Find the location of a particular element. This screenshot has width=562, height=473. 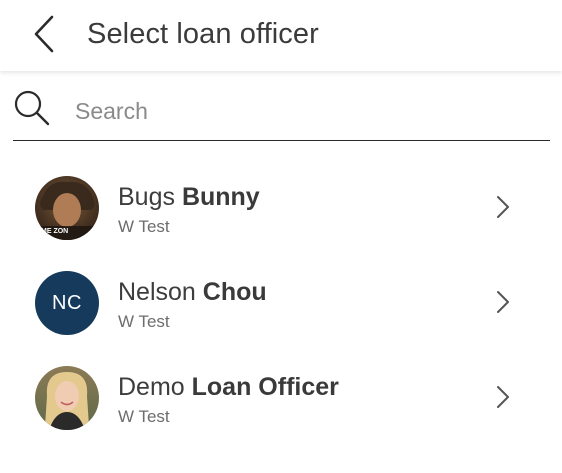

avatar is located at coordinates (67, 398).